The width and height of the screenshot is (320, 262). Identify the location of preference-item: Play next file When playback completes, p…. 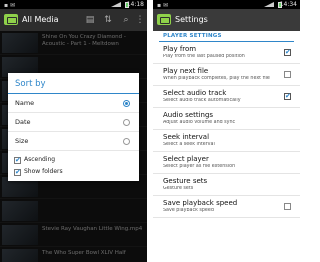
(226, 75).